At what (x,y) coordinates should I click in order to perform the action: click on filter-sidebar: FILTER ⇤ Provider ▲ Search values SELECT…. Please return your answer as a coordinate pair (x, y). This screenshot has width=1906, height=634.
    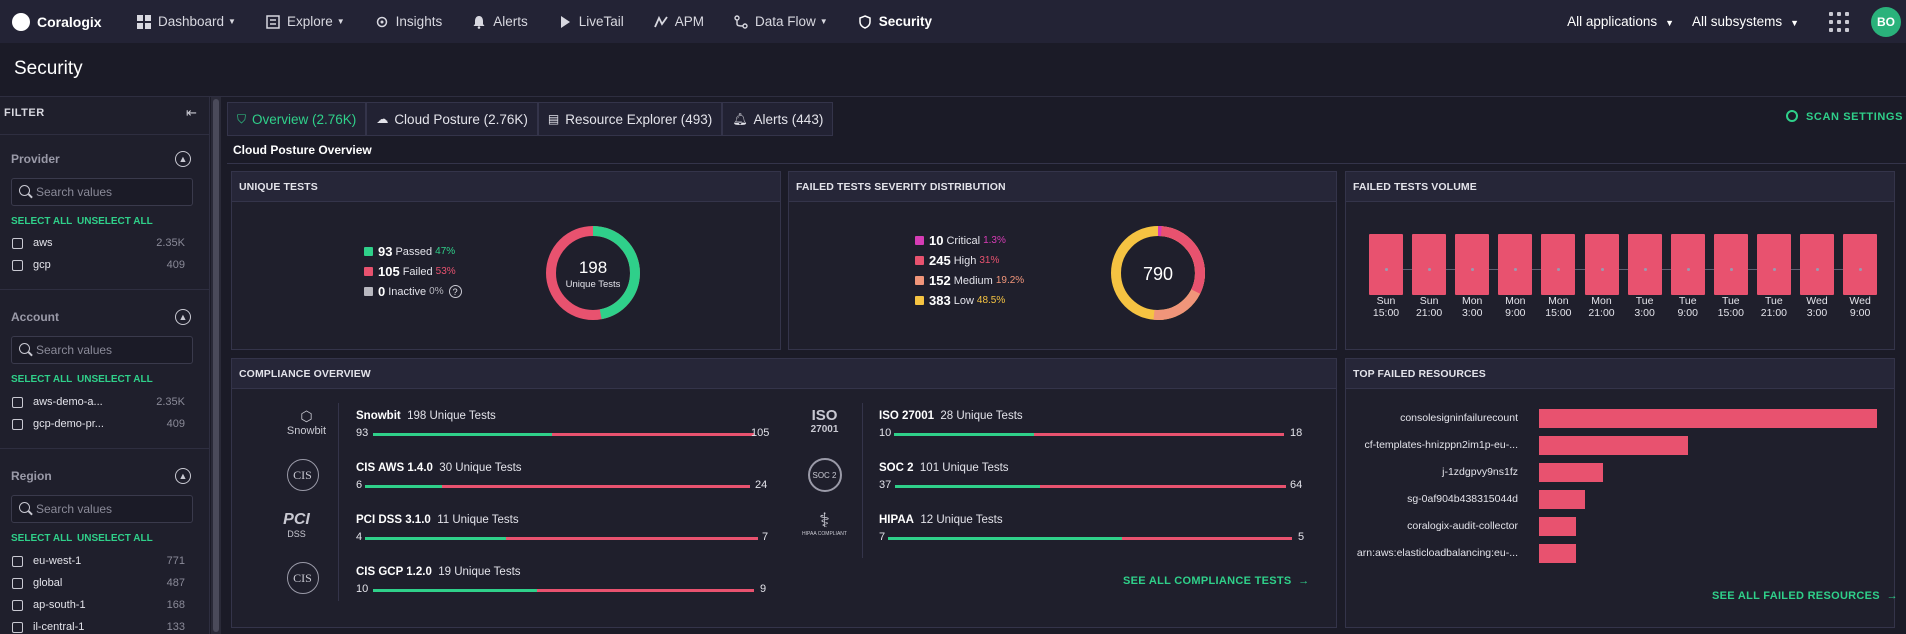
    Looking at the image, I should click on (105, 365).